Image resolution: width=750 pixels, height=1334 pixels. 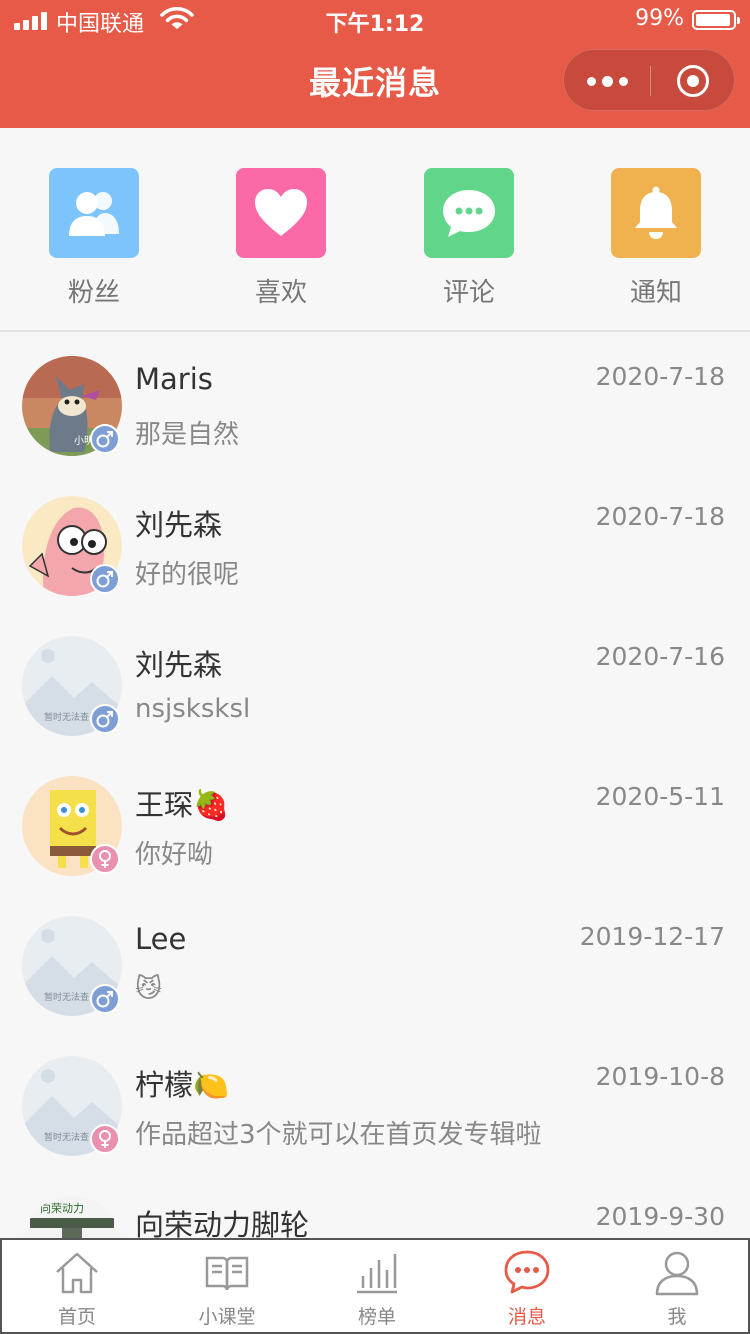 What do you see at coordinates (375, 964) in the screenshot?
I see `message-item-lee: 暂时无法查 Lee 😼 2019-12-17` at bounding box center [375, 964].